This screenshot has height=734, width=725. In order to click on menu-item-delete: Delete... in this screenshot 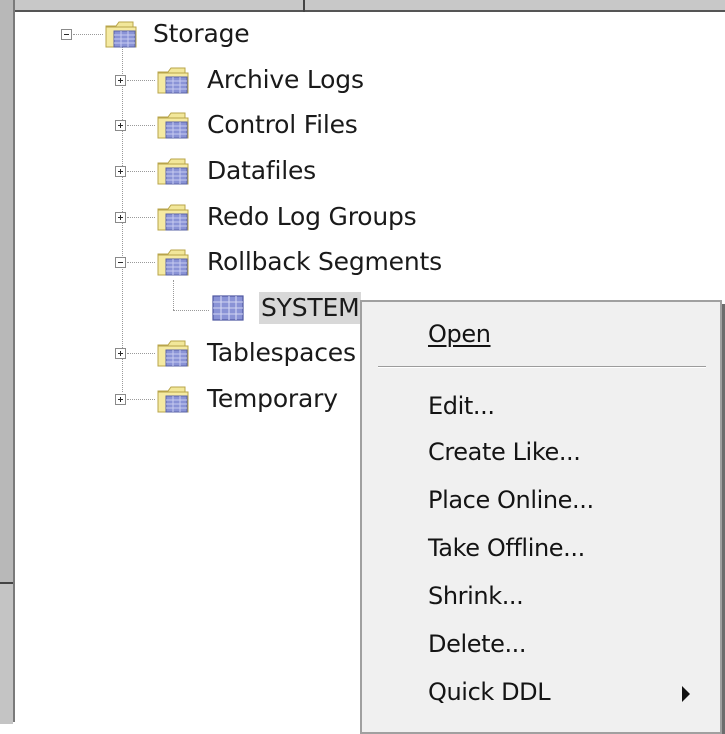, I will do `click(477, 644)`.